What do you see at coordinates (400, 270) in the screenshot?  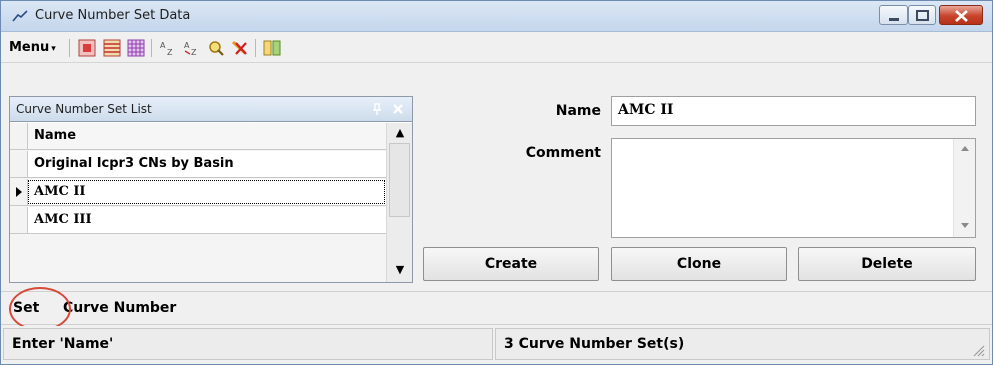 I see `scroll-down-icon: ▼` at bounding box center [400, 270].